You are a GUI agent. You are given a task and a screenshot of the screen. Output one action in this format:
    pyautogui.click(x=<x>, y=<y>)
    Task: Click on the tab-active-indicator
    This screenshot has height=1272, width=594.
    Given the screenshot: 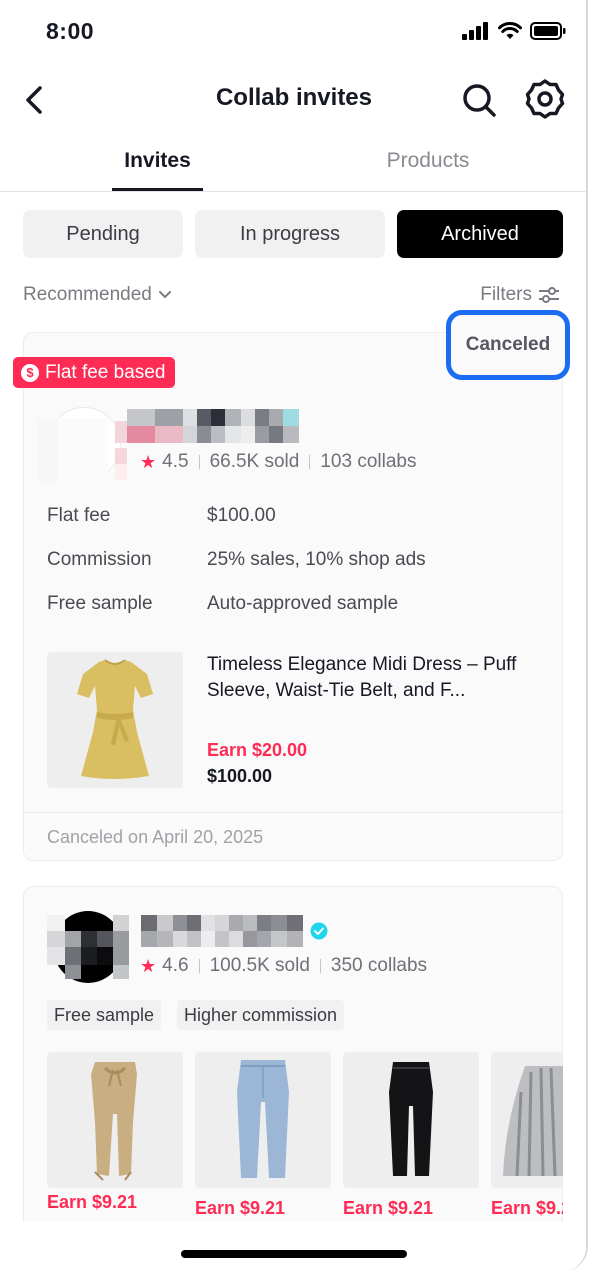 What is the action you would take?
    pyautogui.click(x=157, y=189)
    